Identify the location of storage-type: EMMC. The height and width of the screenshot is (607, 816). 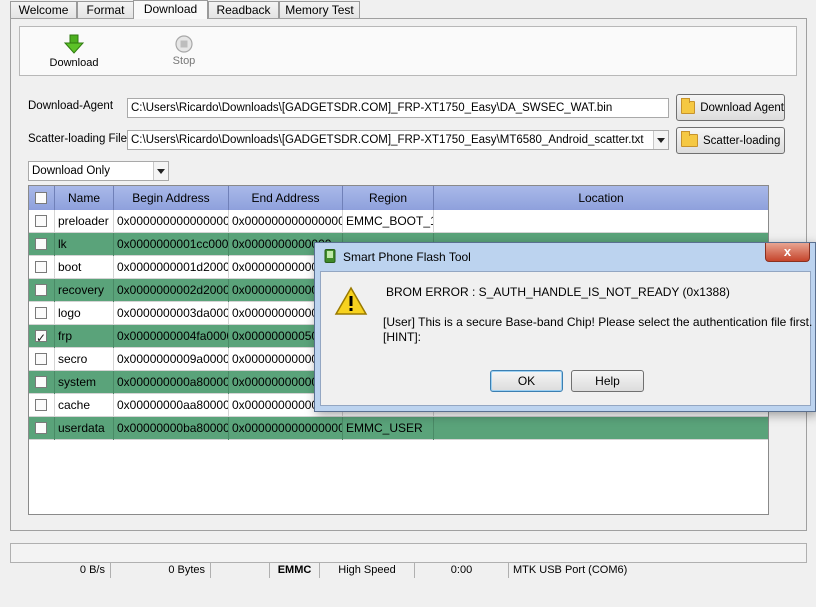
(295, 570).